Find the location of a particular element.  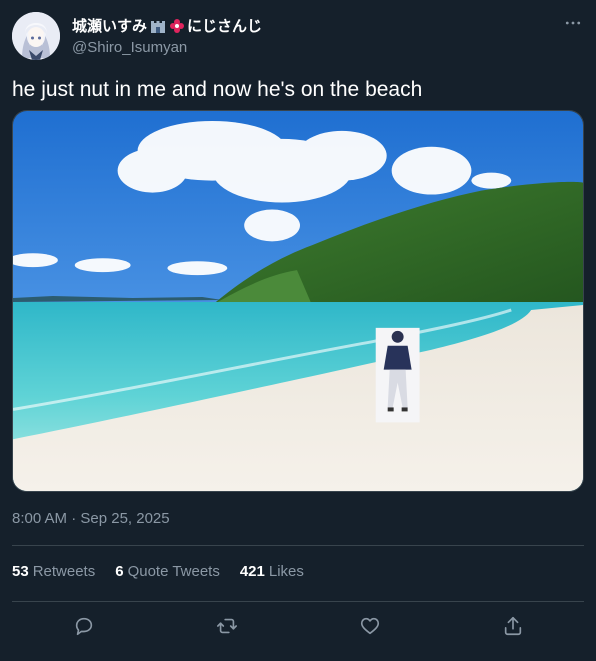

tweet-timestamp: 8:00 AM · Sep 25, 2025 is located at coordinates (91, 518).